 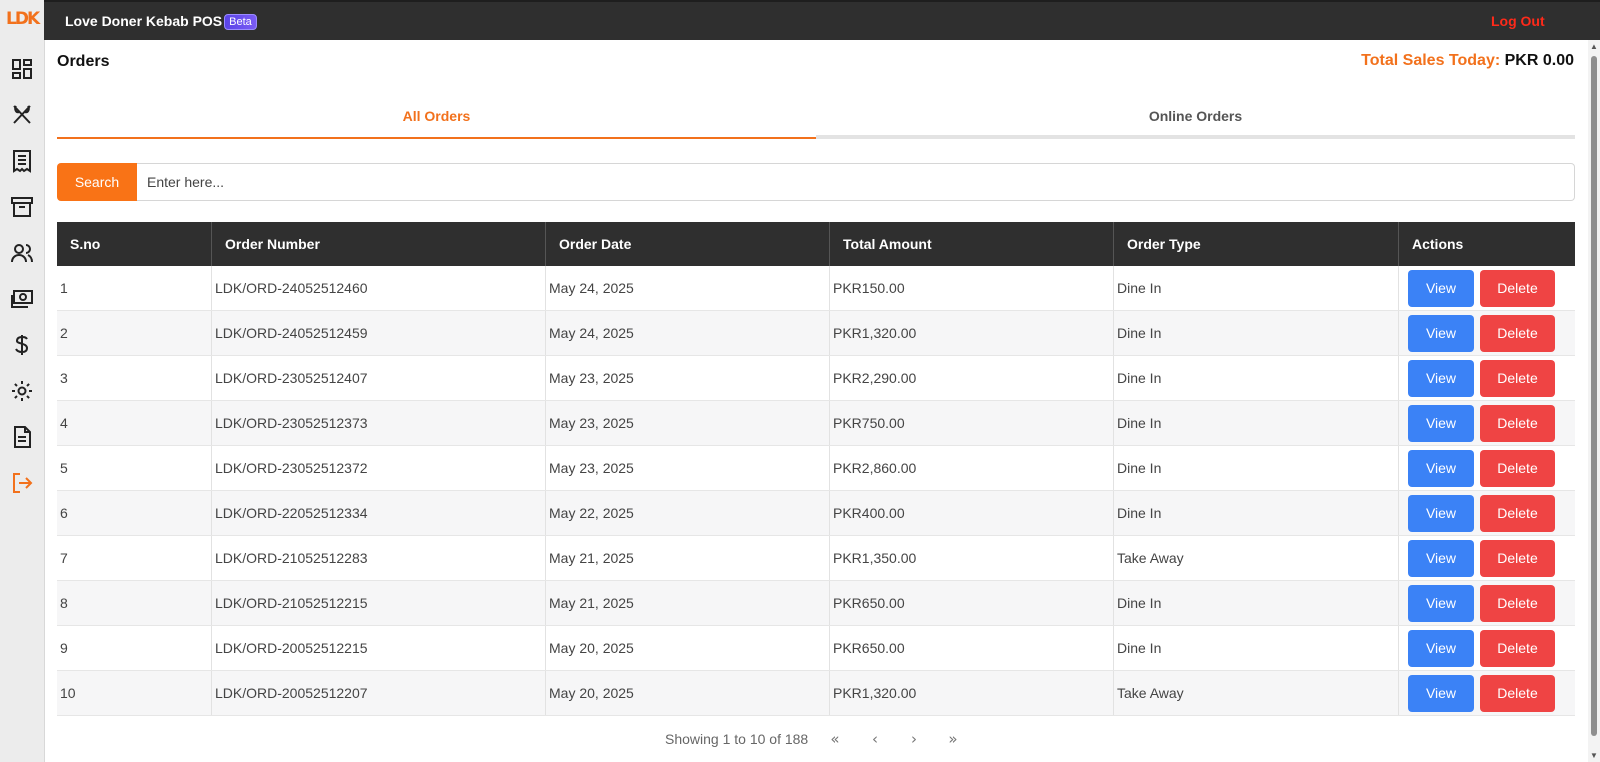 I want to click on scrollbar-thumb, so click(x=1594, y=396).